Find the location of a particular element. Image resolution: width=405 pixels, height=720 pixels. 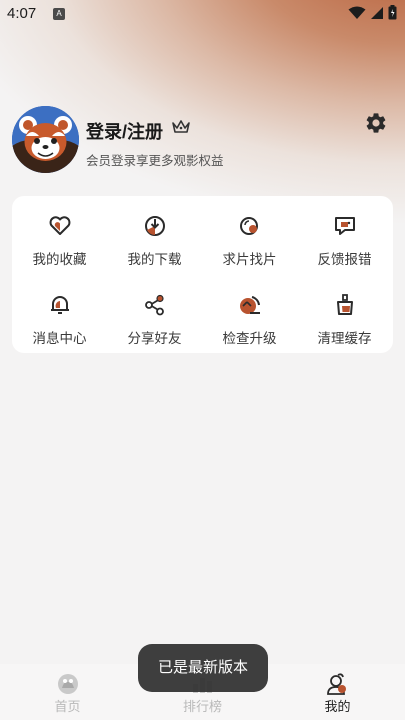

bell-icon is located at coordinates (60, 305).